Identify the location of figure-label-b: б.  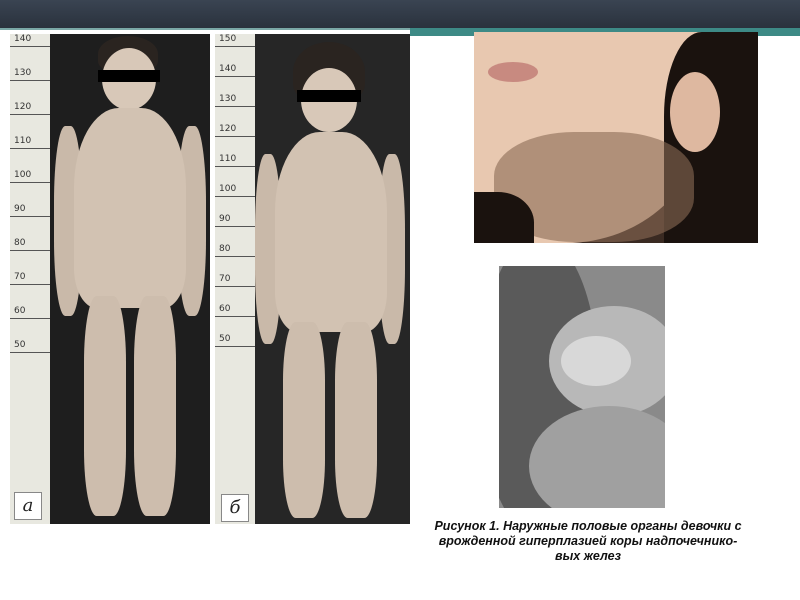
(235, 508).